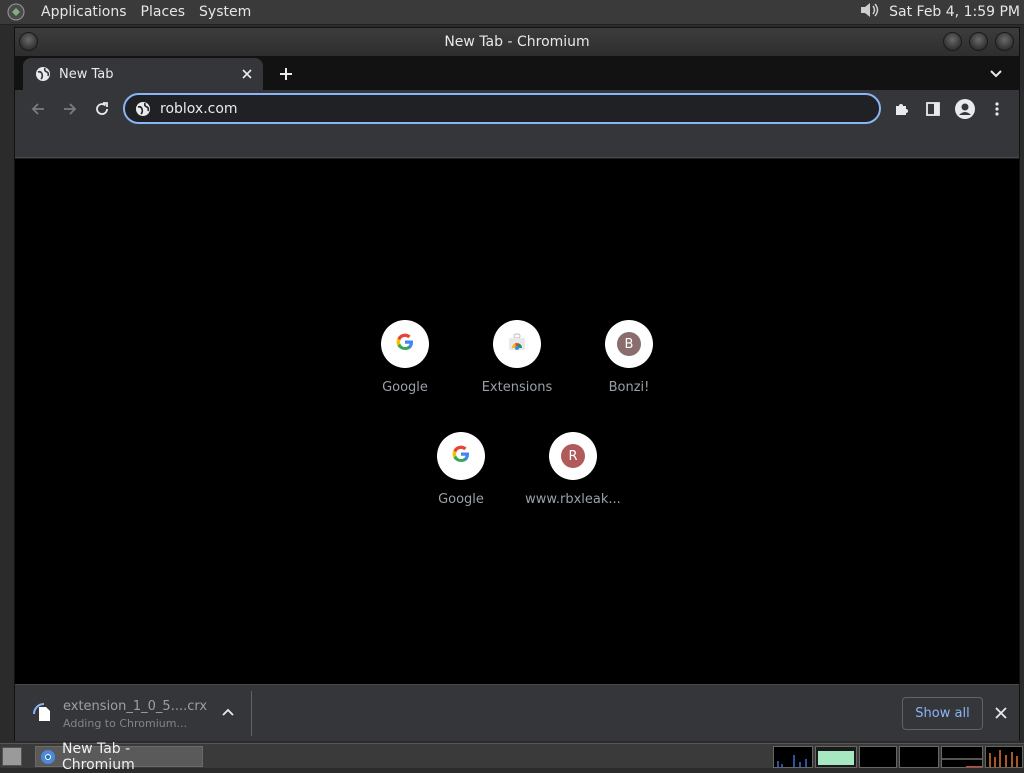 The height and width of the screenshot is (773, 1024). Describe the element at coordinates (163, 12) in the screenshot. I see `menu-places: Places` at that location.